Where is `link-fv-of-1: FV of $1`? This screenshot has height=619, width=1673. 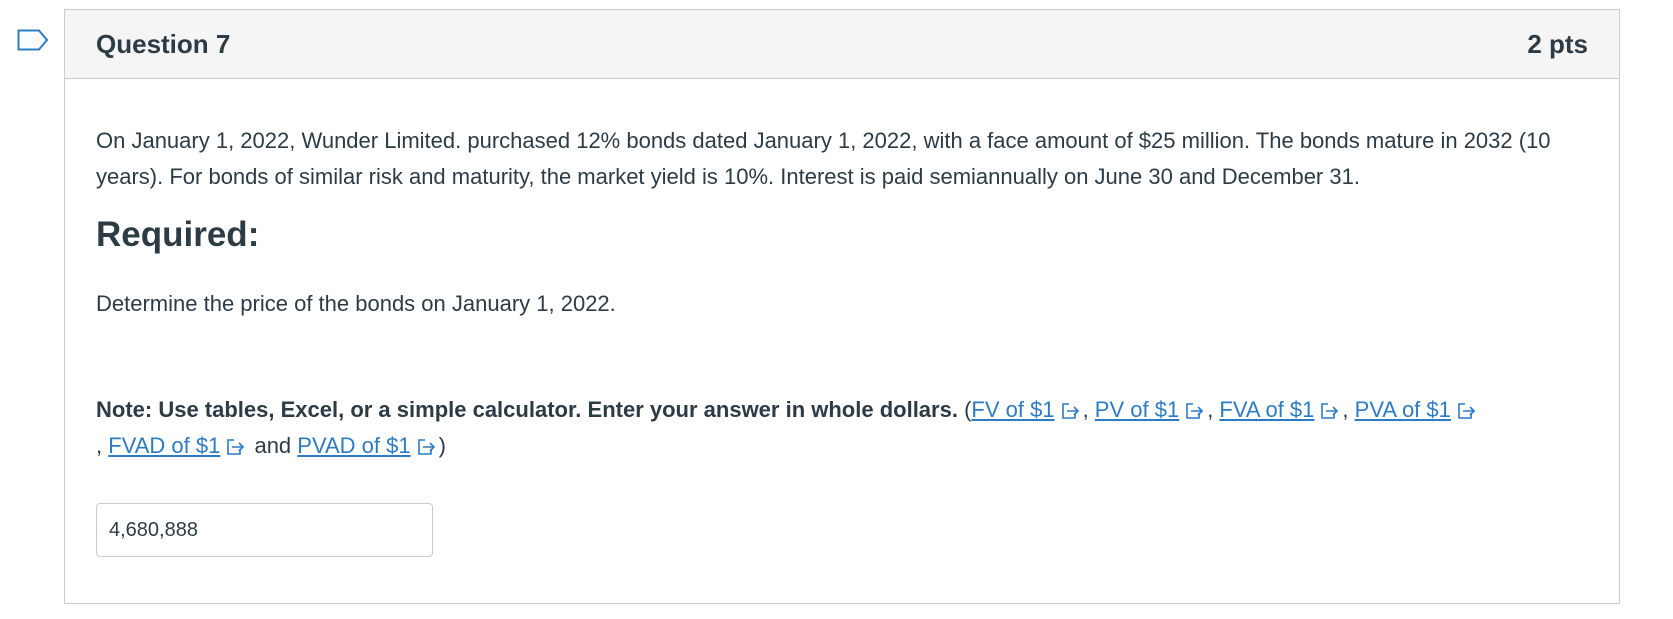 link-fv-of-1: FV of $1 is located at coordinates (1012, 409).